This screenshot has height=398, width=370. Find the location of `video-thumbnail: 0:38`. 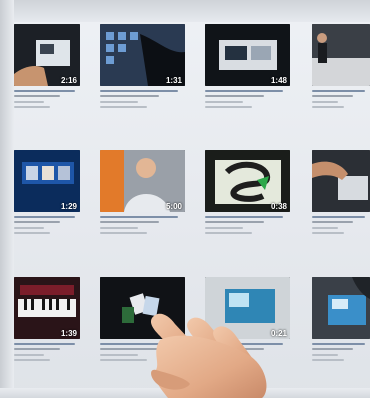

video-thumbnail: 0:38 is located at coordinates (247, 181).